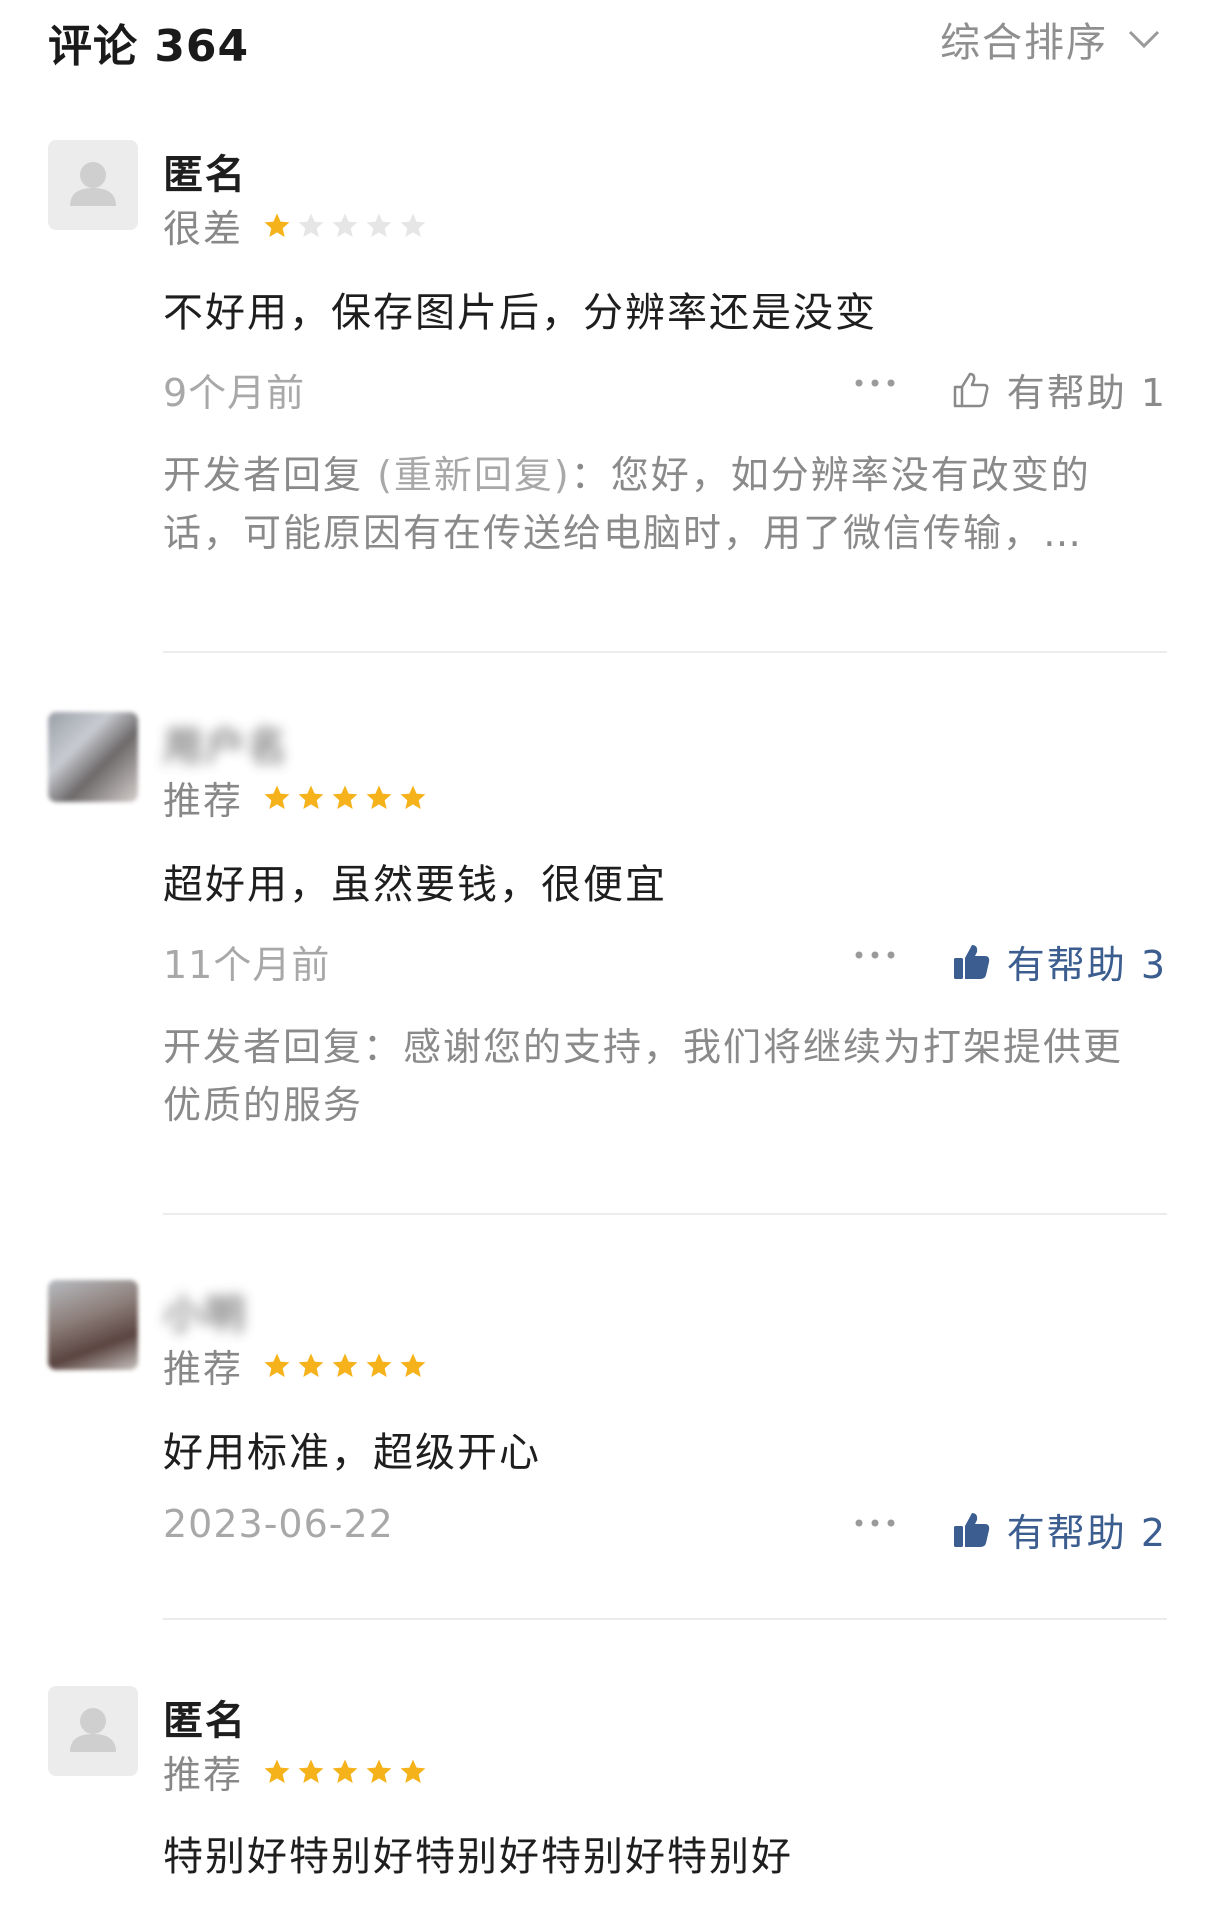  What do you see at coordinates (149, 46) in the screenshot?
I see `reviews-count-title: 评论 364` at bounding box center [149, 46].